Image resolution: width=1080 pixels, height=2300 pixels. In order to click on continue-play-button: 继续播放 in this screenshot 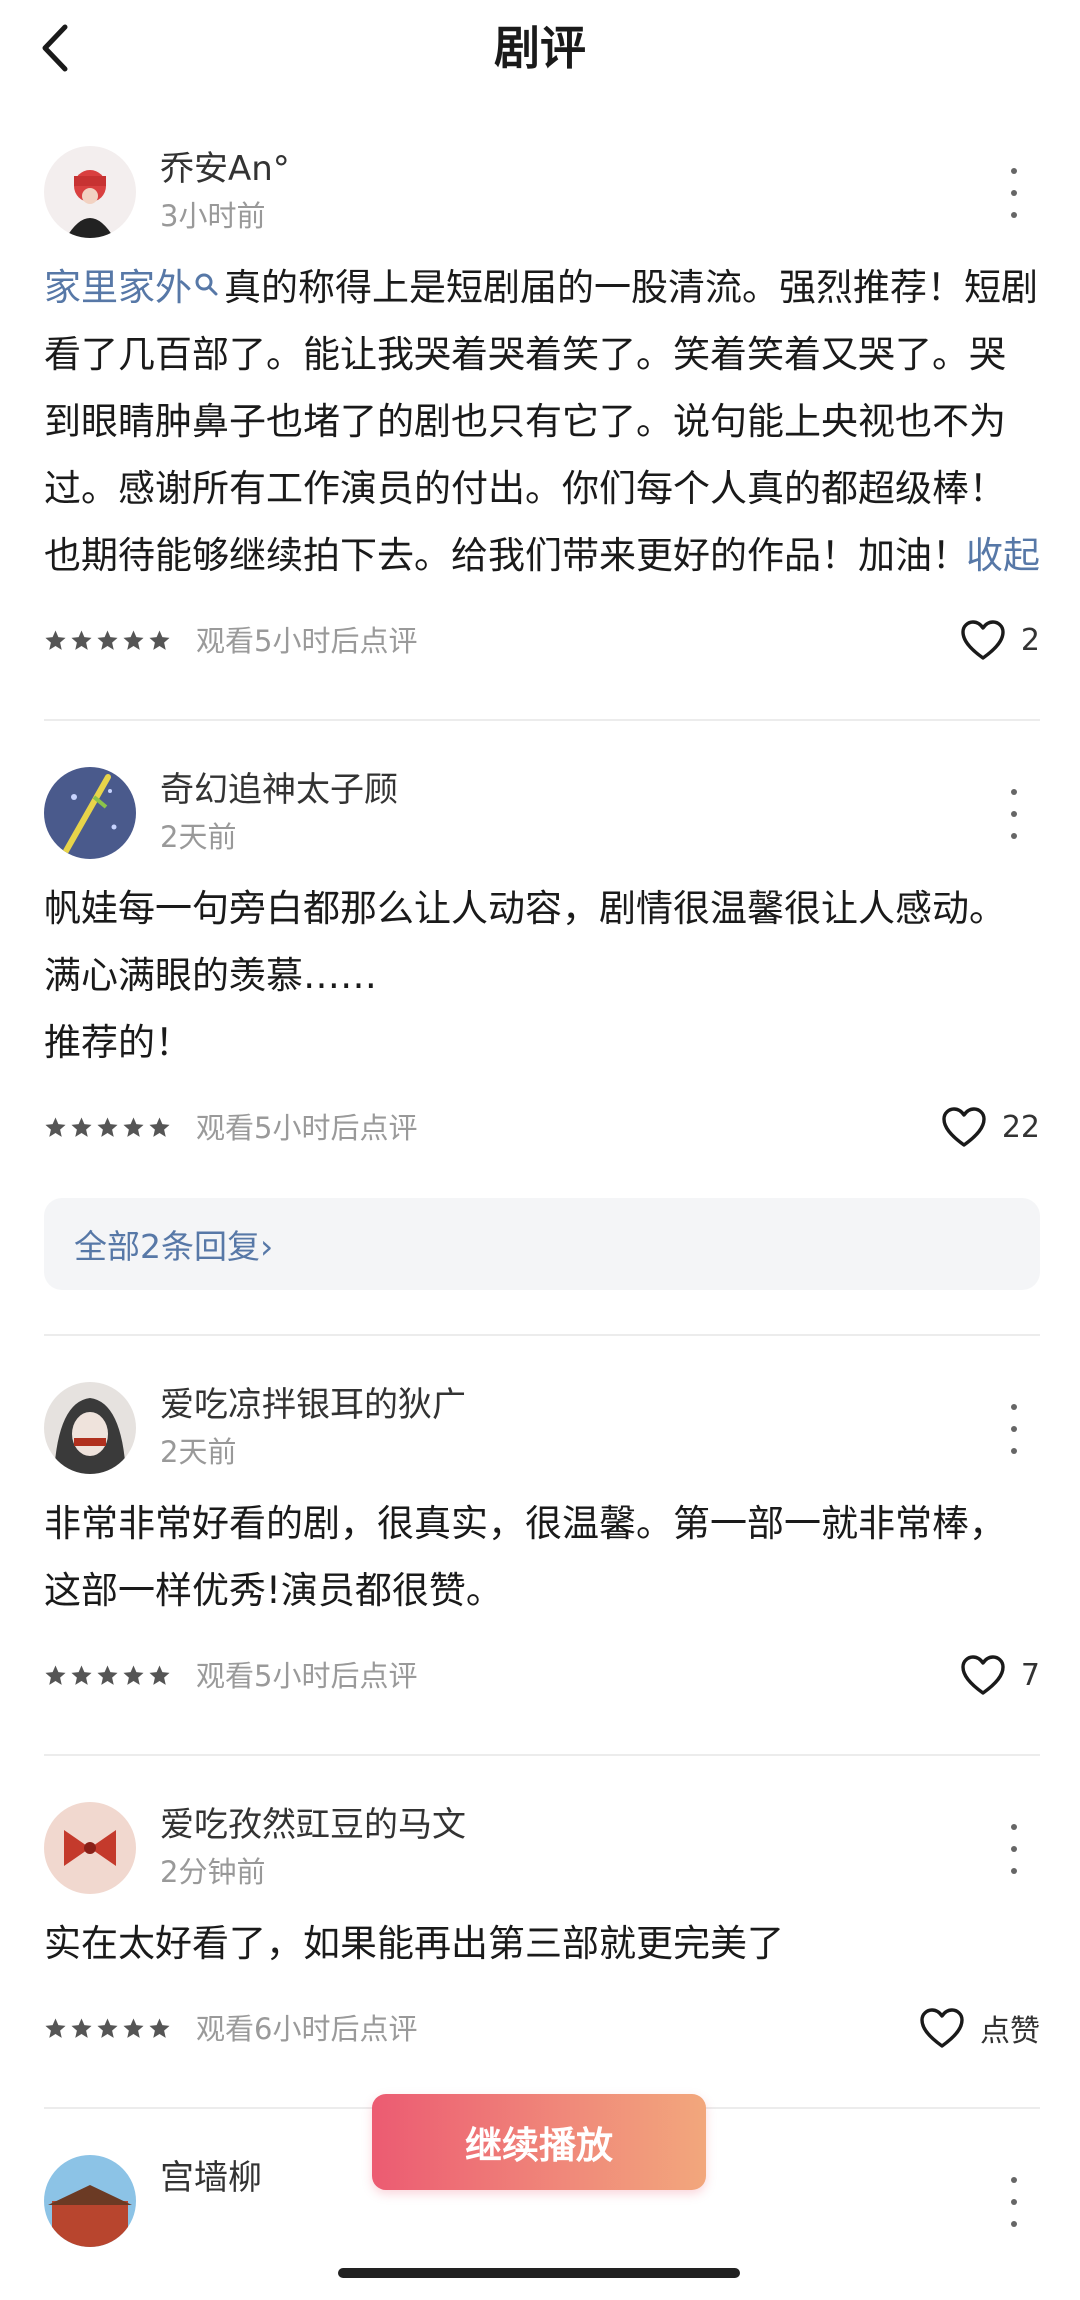, I will do `click(539, 2142)`.